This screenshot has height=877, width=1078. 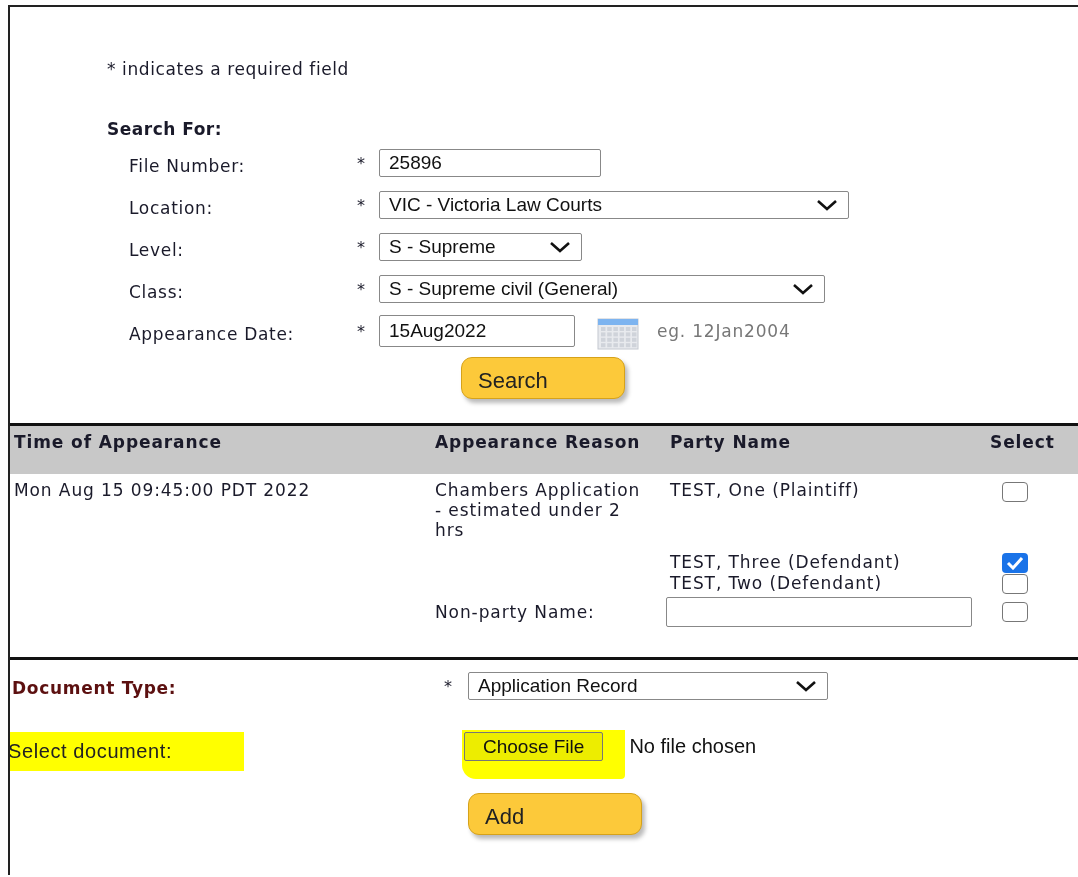 What do you see at coordinates (212, 333) in the screenshot?
I see `field-label: Appearance Date:` at bounding box center [212, 333].